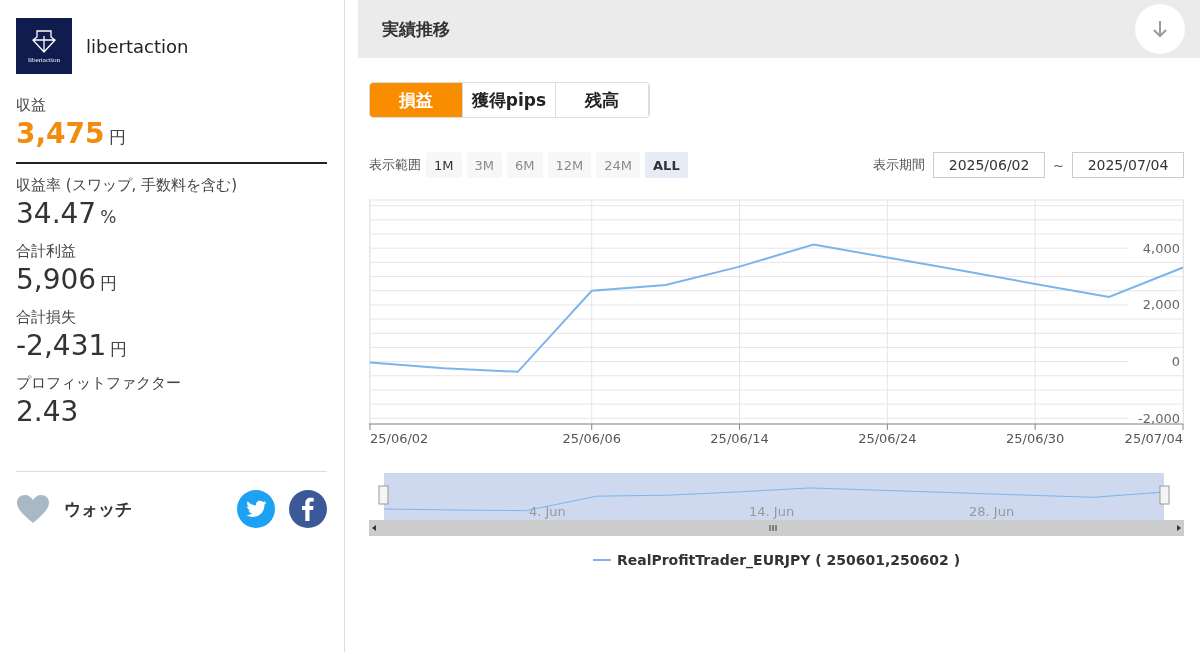 Image resolution: width=1200 pixels, height=652 pixels. I want to click on navigator-label: 14. Jun, so click(772, 511).